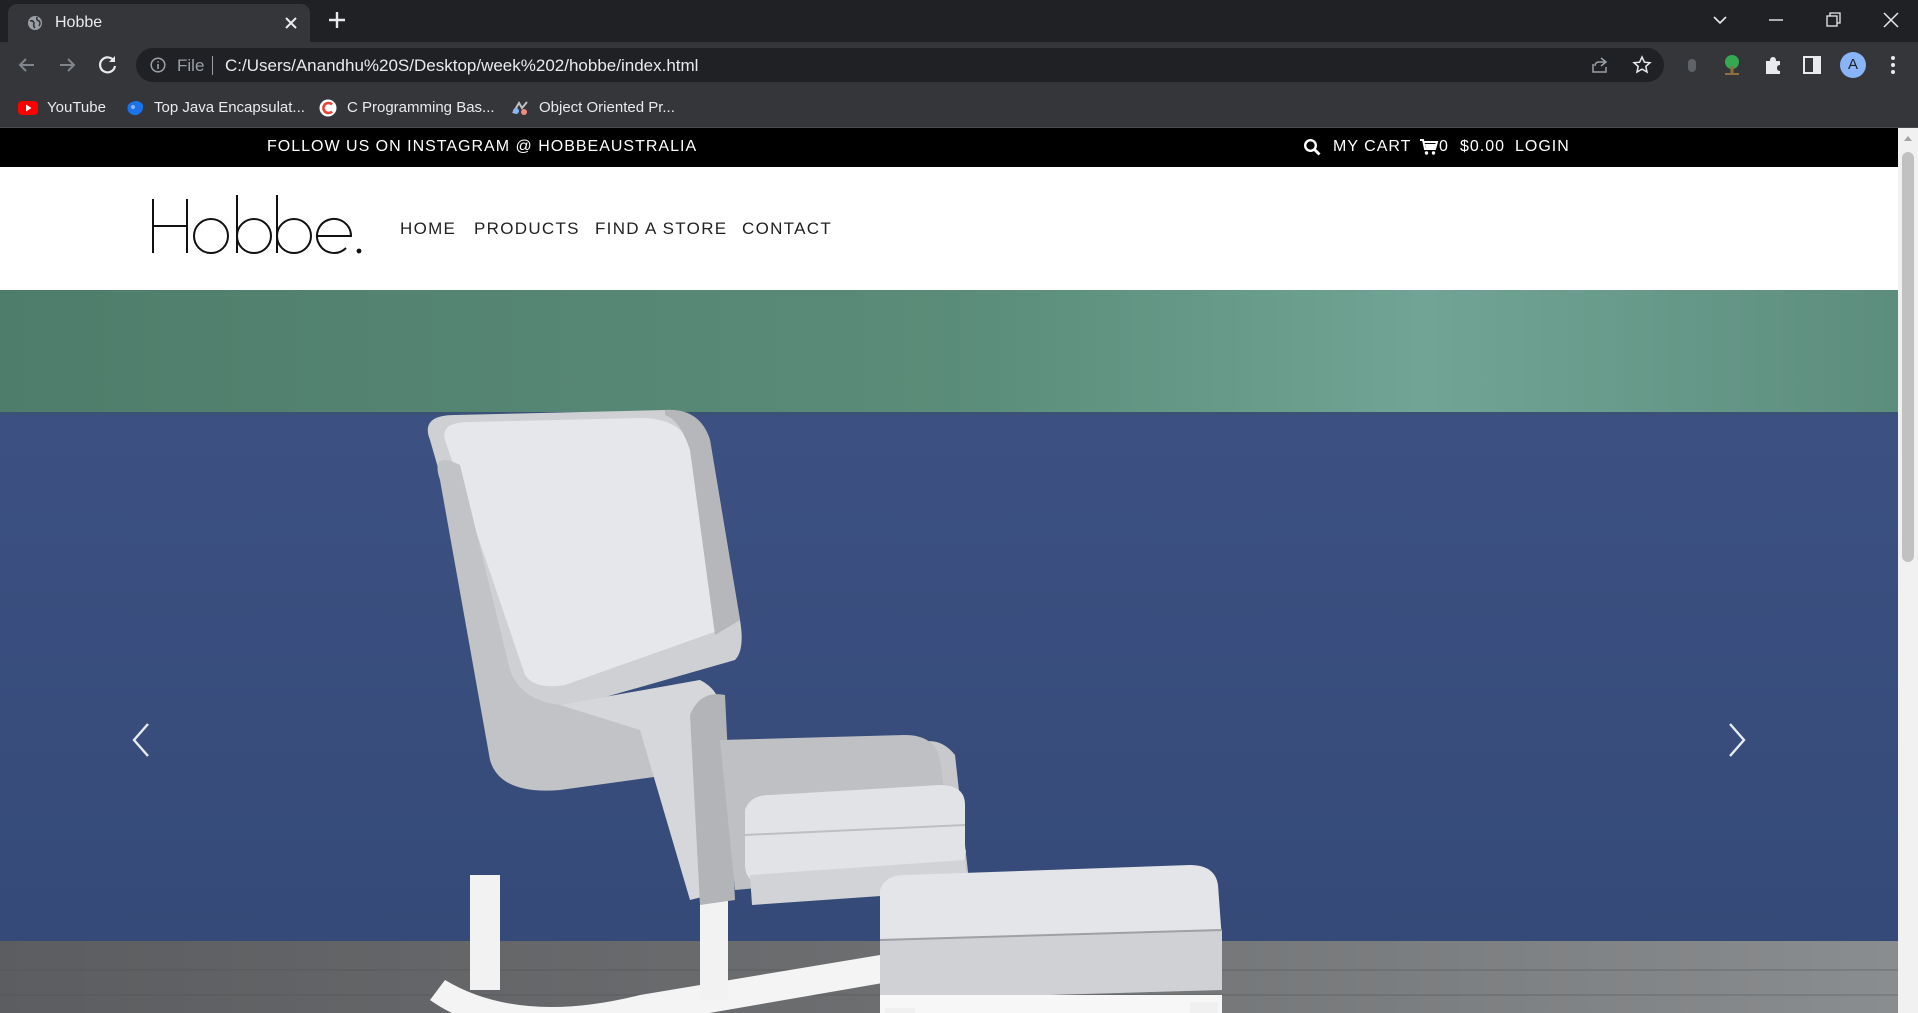 The width and height of the screenshot is (1918, 1013). I want to click on address-scheme: File, so click(191, 65).